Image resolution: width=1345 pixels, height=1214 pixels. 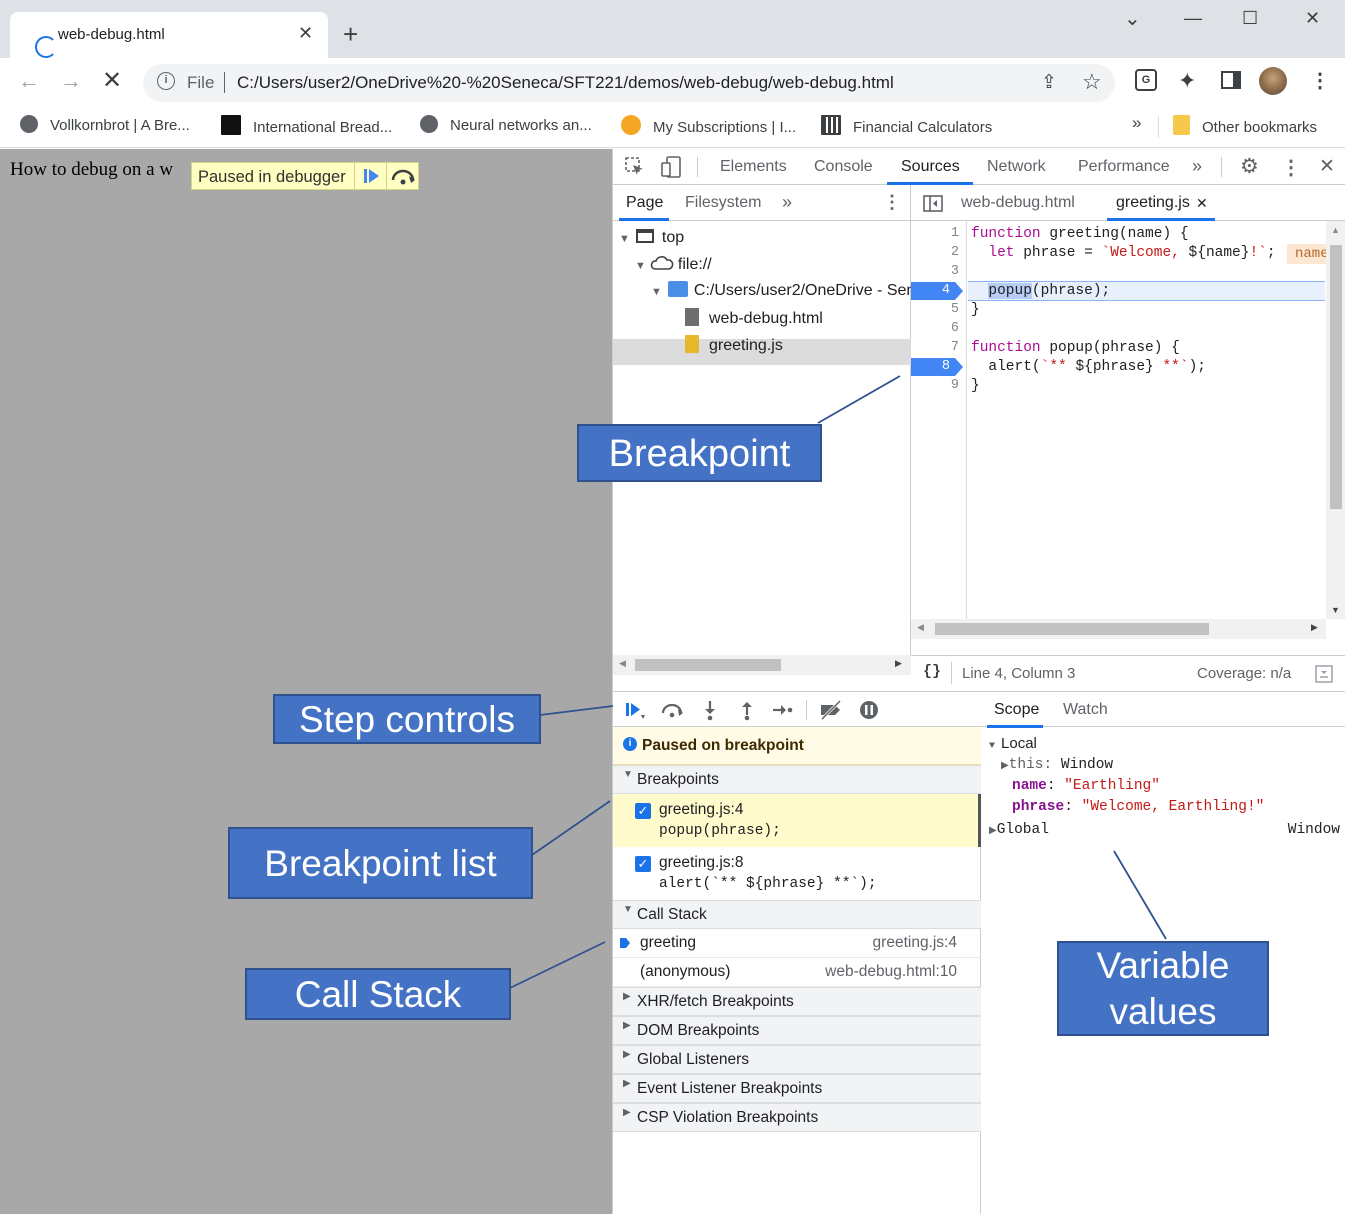 I want to click on close-devtools-icon: ✕, so click(x=1327, y=166).